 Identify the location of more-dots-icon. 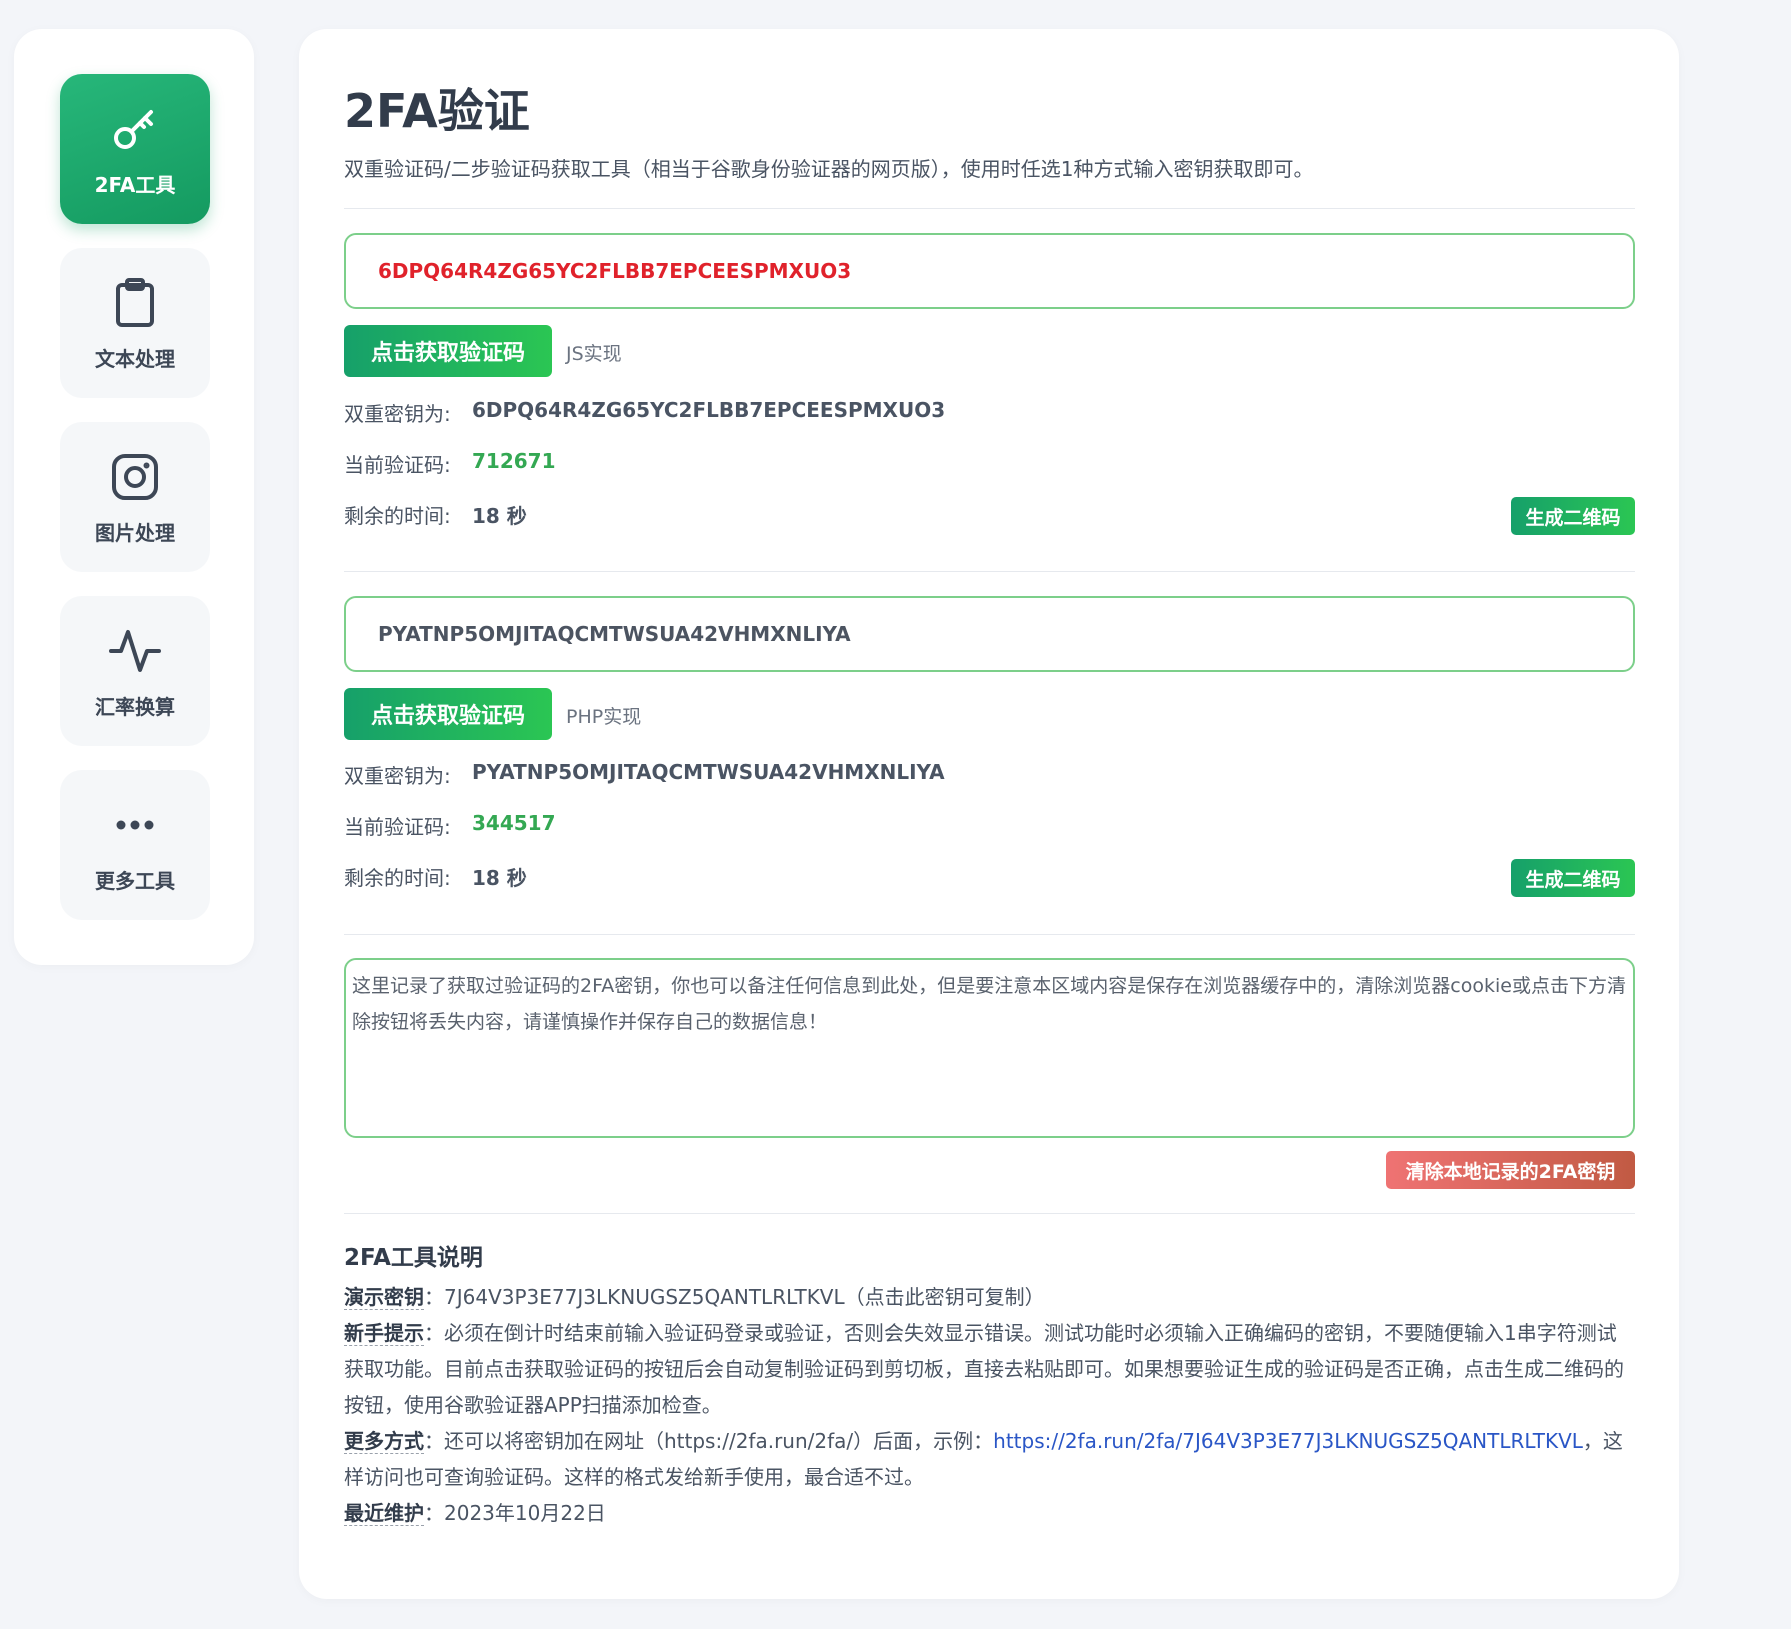
(135, 824).